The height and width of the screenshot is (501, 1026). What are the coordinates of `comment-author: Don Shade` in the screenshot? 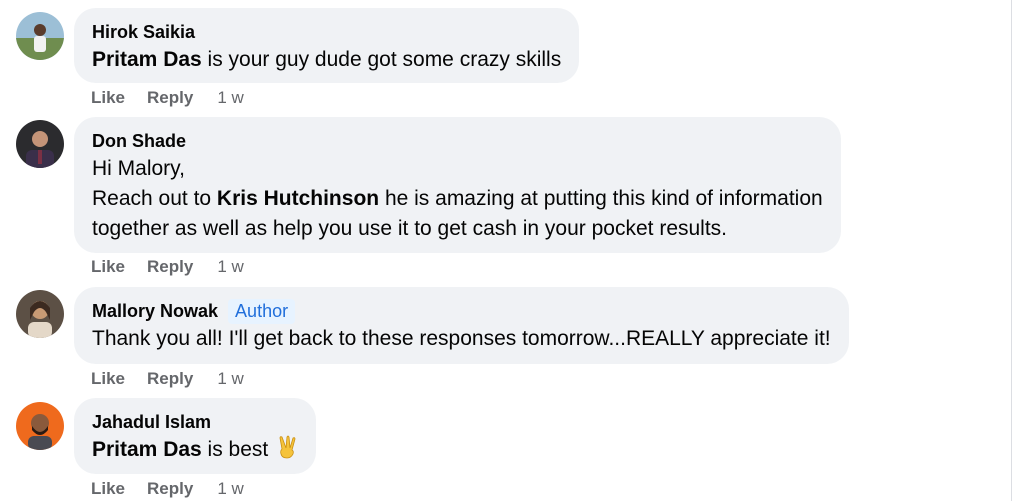 It's located at (139, 141).